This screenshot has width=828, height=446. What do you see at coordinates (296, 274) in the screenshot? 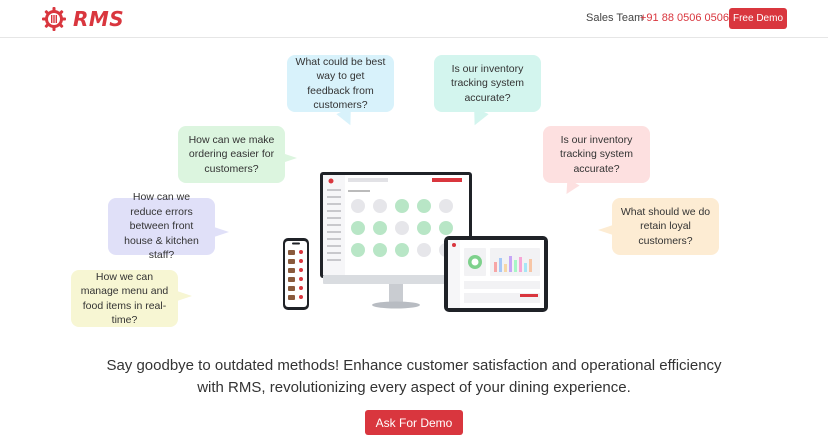
I see `phone` at bounding box center [296, 274].